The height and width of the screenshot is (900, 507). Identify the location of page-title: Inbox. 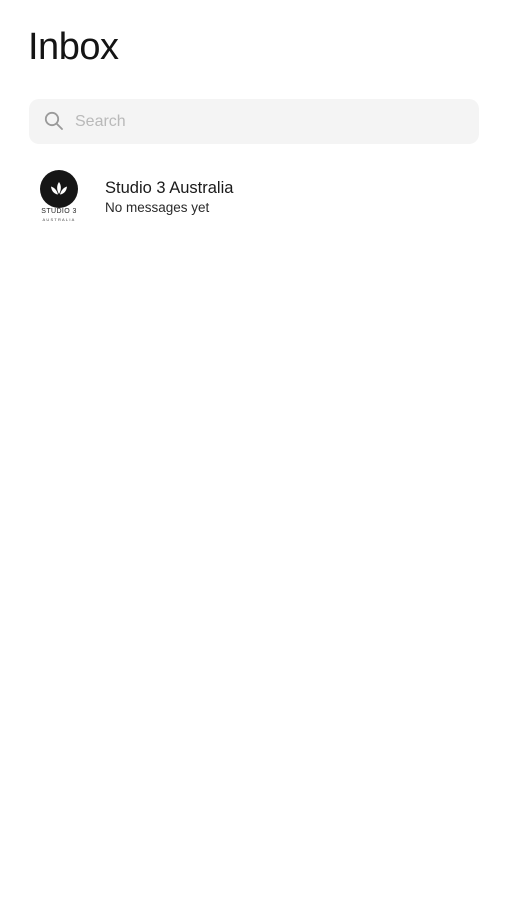
(73, 47).